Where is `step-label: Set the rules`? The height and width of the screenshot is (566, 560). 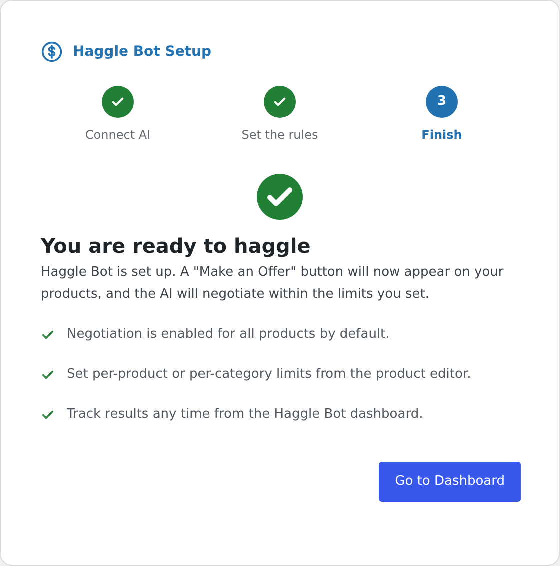 step-label: Set the rules is located at coordinates (280, 135).